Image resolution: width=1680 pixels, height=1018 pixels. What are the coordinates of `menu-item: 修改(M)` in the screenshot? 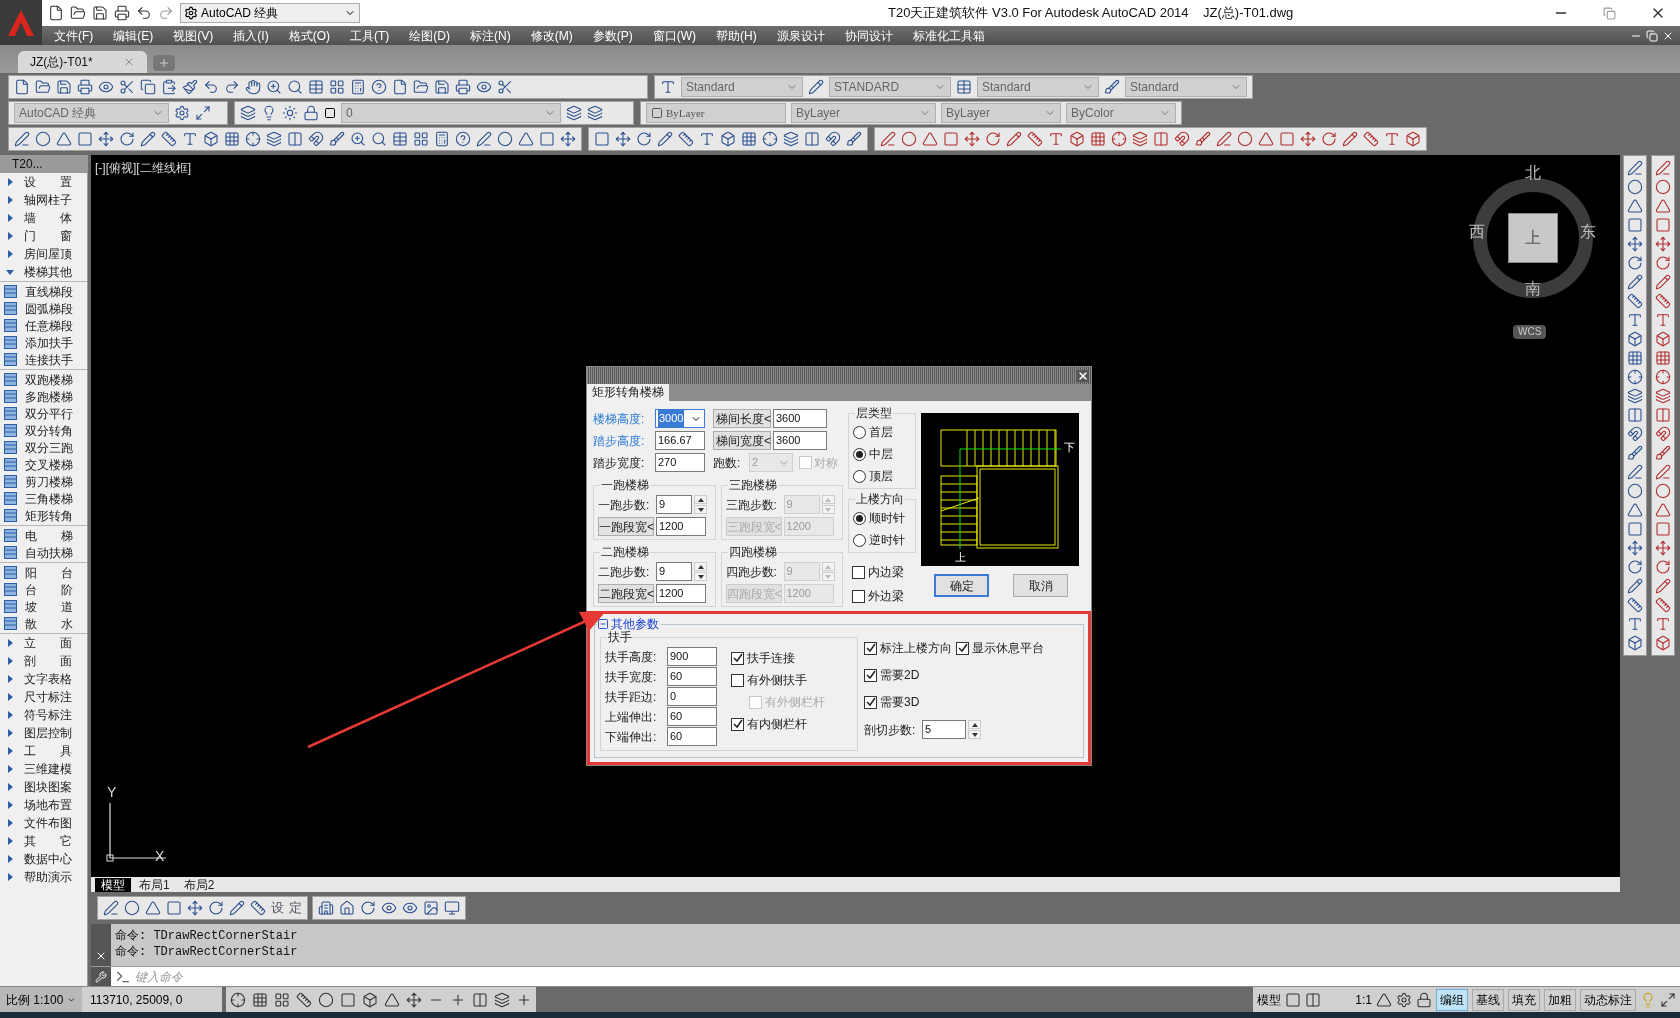 It's located at (551, 35).